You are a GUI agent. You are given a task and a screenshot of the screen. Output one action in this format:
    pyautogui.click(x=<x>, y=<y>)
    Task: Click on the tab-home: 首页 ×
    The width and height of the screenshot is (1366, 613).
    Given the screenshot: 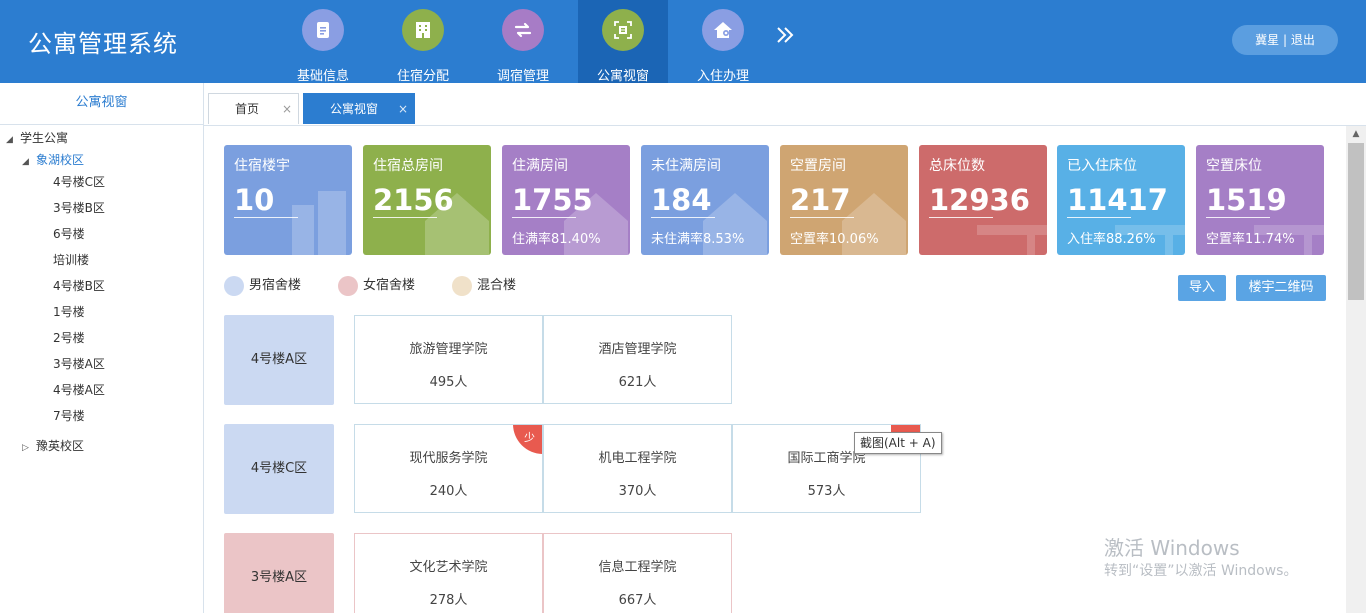 What is the action you would take?
    pyautogui.click(x=253, y=108)
    